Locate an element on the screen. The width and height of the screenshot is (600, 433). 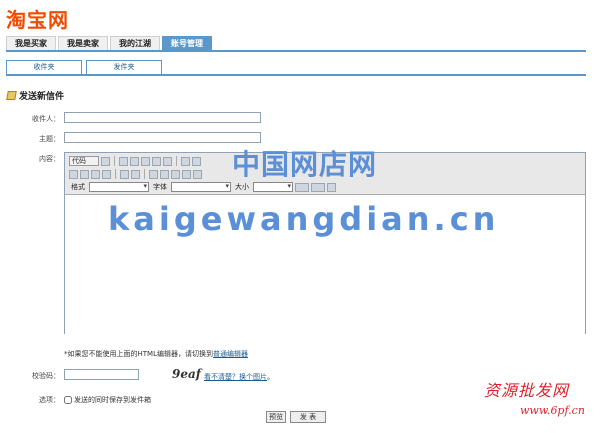
table-icon is located at coordinates (164, 174).